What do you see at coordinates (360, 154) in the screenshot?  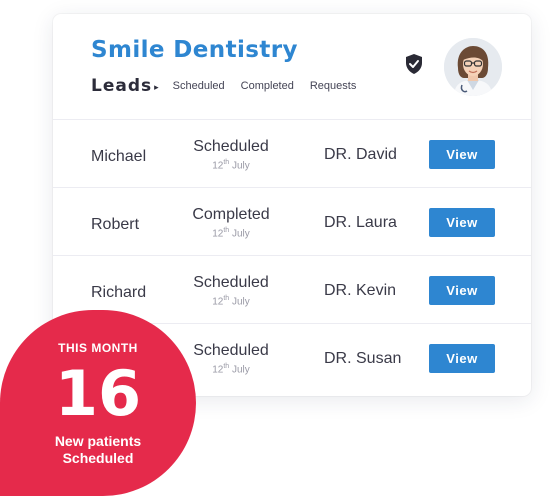 I see `doctor-name: DR. David` at bounding box center [360, 154].